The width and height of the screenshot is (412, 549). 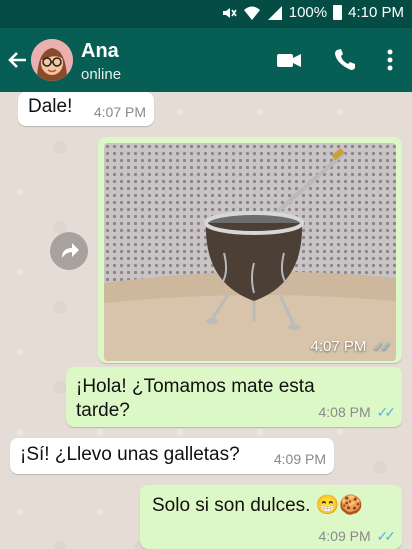 I want to click on more-options-icon, so click(x=390, y=60).